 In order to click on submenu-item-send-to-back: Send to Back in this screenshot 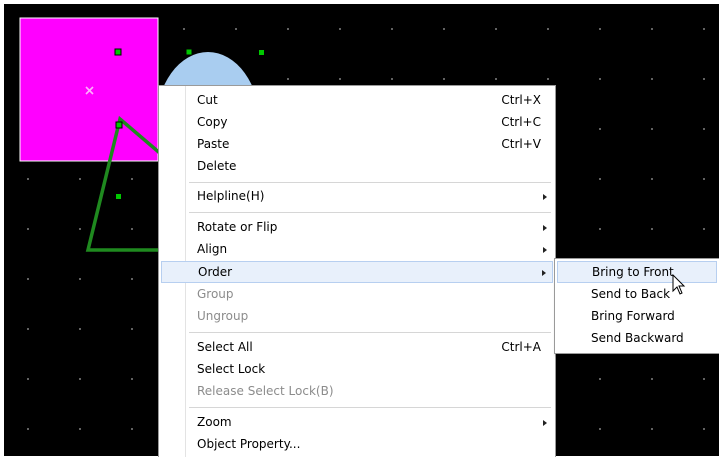, I will do `click(637, 295)`.